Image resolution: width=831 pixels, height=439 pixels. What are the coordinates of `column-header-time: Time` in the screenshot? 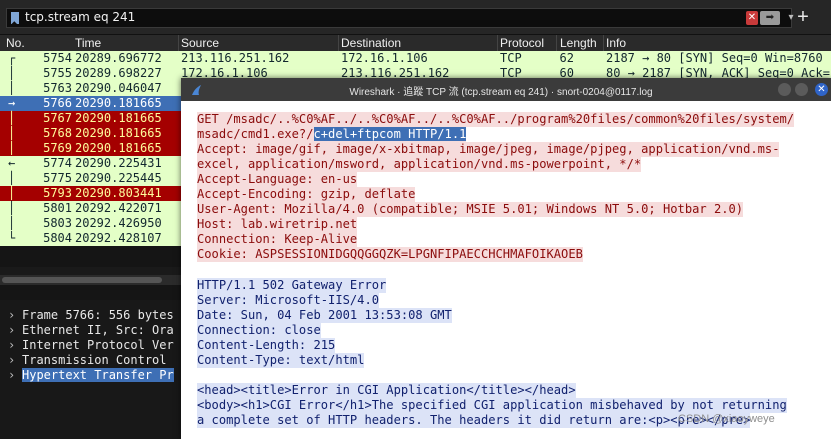 It's located at (88, 43).